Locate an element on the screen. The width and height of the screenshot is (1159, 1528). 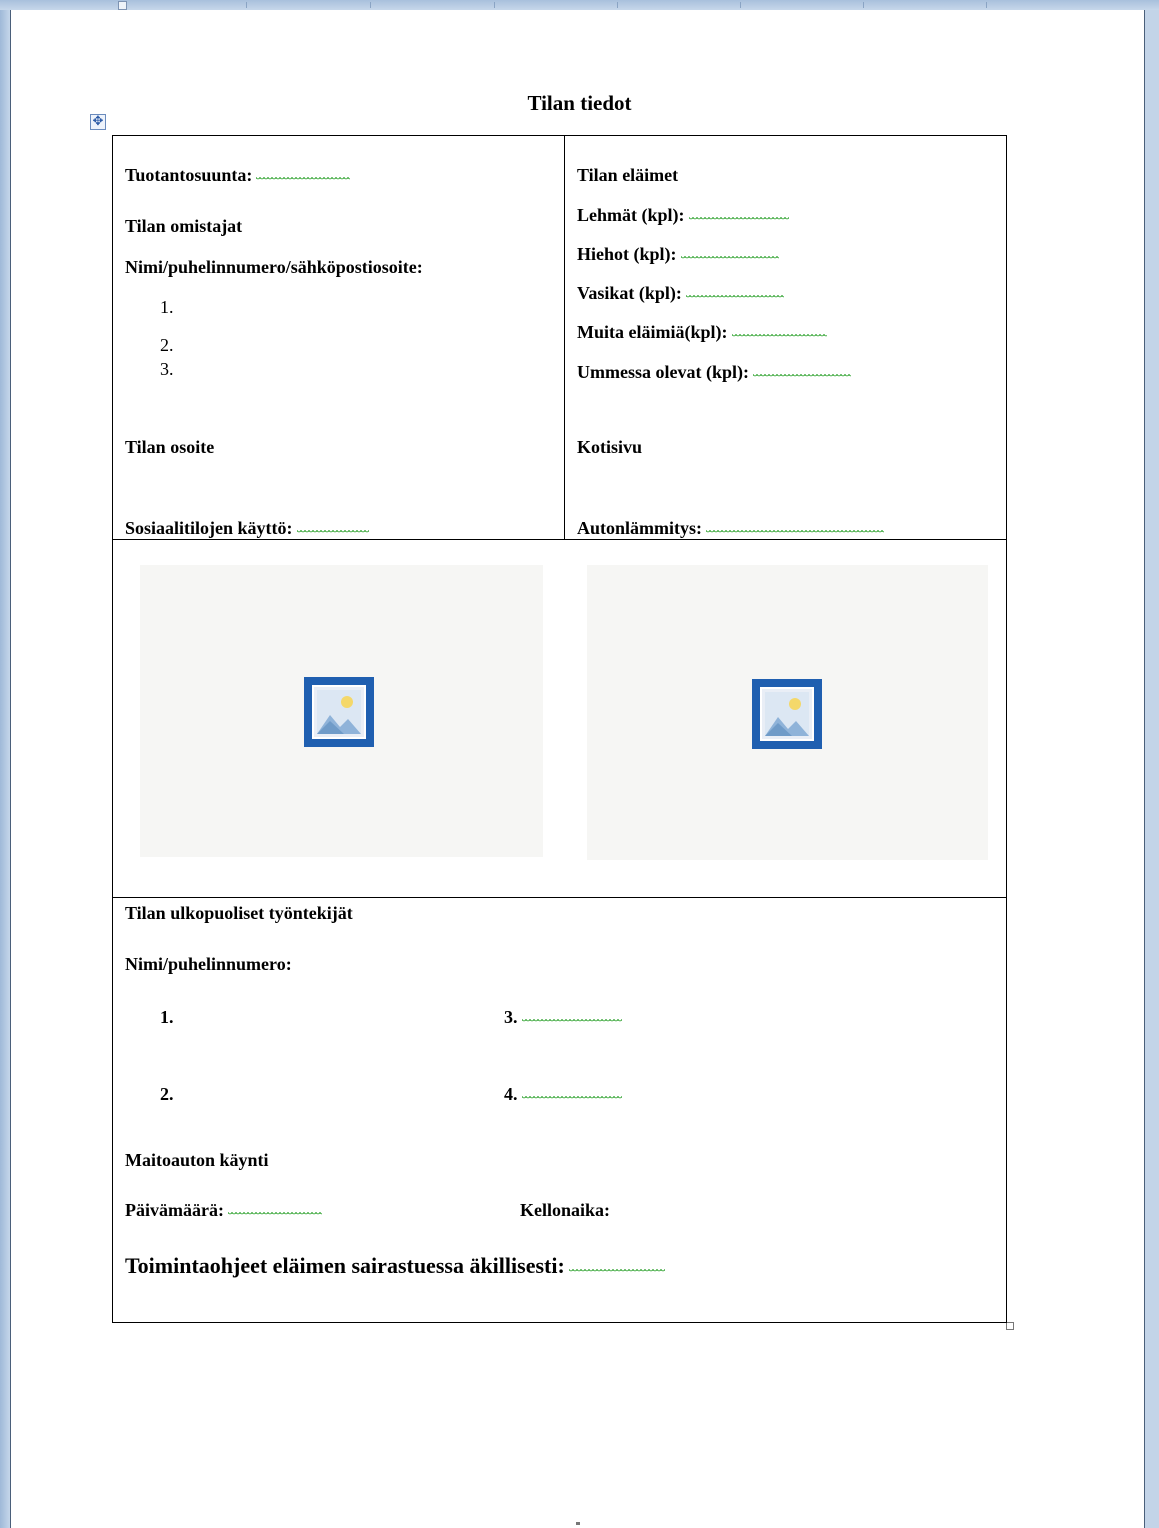
social-facilities-field: Sosiaalitilojen käyttö: is located at coordinates (247, 528).